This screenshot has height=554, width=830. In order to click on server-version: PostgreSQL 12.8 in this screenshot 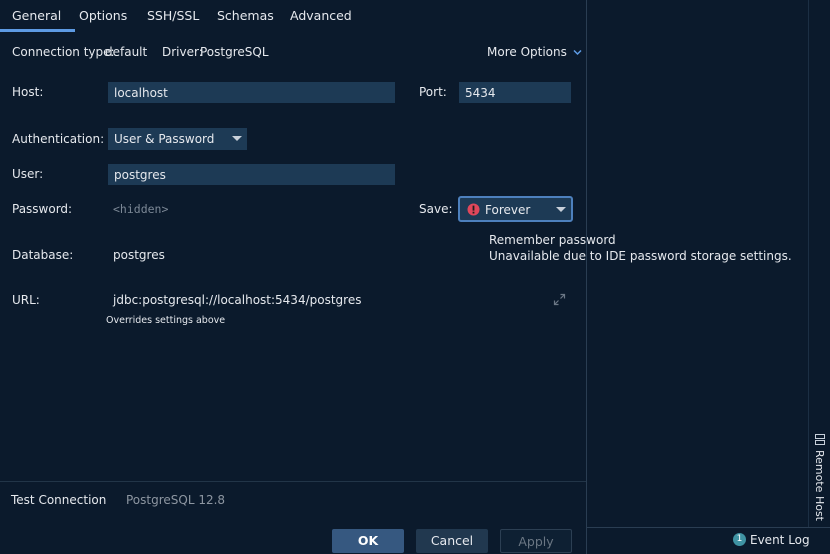, I will do `click(176, 500)`.